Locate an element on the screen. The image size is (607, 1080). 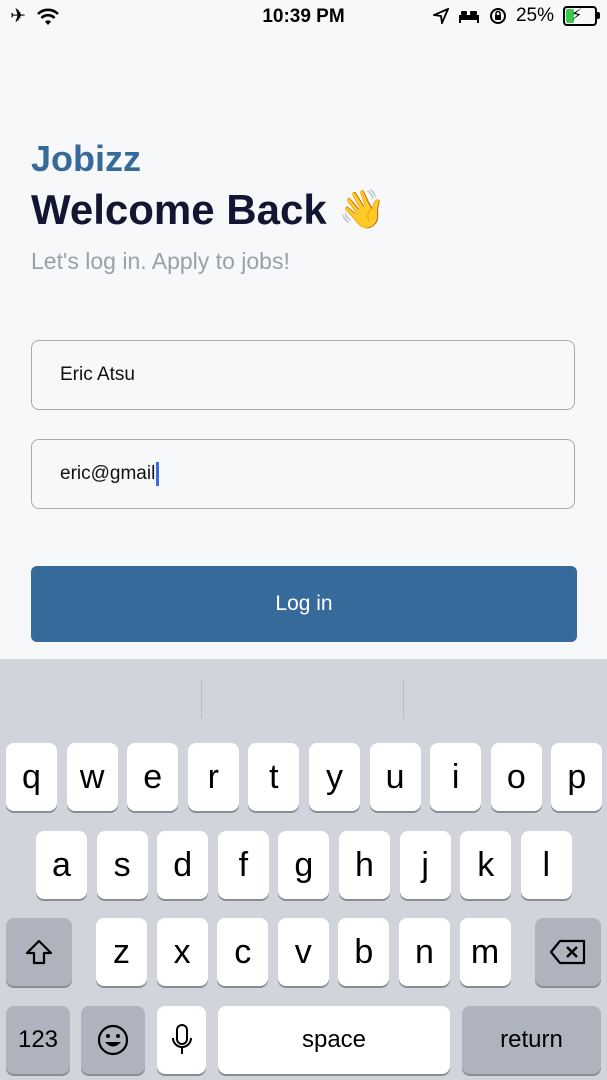
emoji-icon is located at coordinates (113, 1040).